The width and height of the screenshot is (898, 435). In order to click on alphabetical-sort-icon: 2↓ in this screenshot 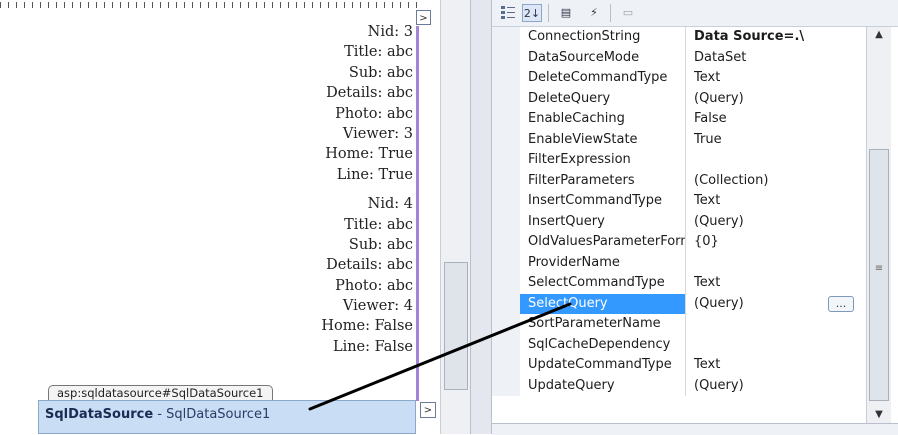, I will do `click(532, 13)`.